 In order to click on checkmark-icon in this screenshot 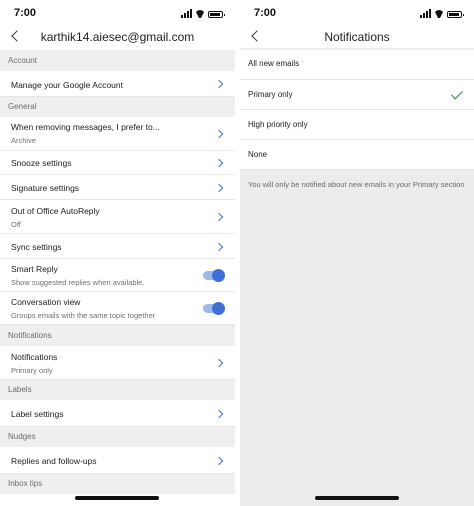, I will do `click(457, 93)`.